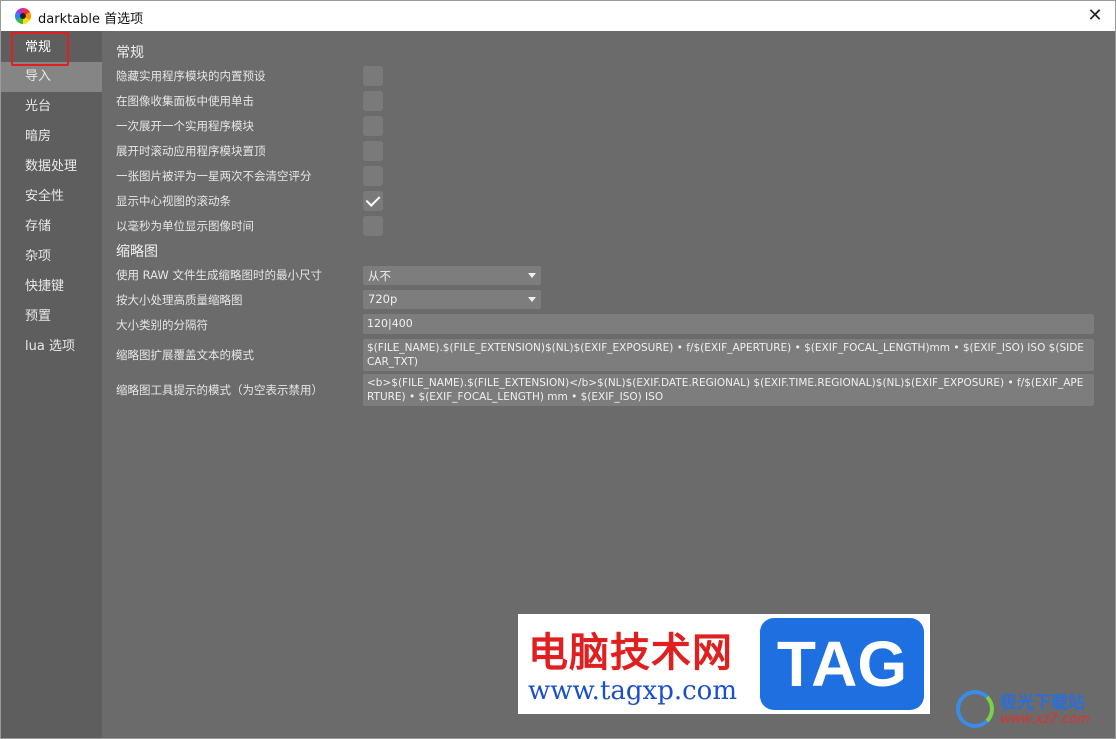 This screenshot has width=1116, height=739. What do you see at coordinates (51, 384) in the screenshot?
I see `sidebar: 常规 导入 光台 暗房 数据处理 安全性 存储 杂项 快捷键 预置 lua 选项` at bounding box center [51, 384].